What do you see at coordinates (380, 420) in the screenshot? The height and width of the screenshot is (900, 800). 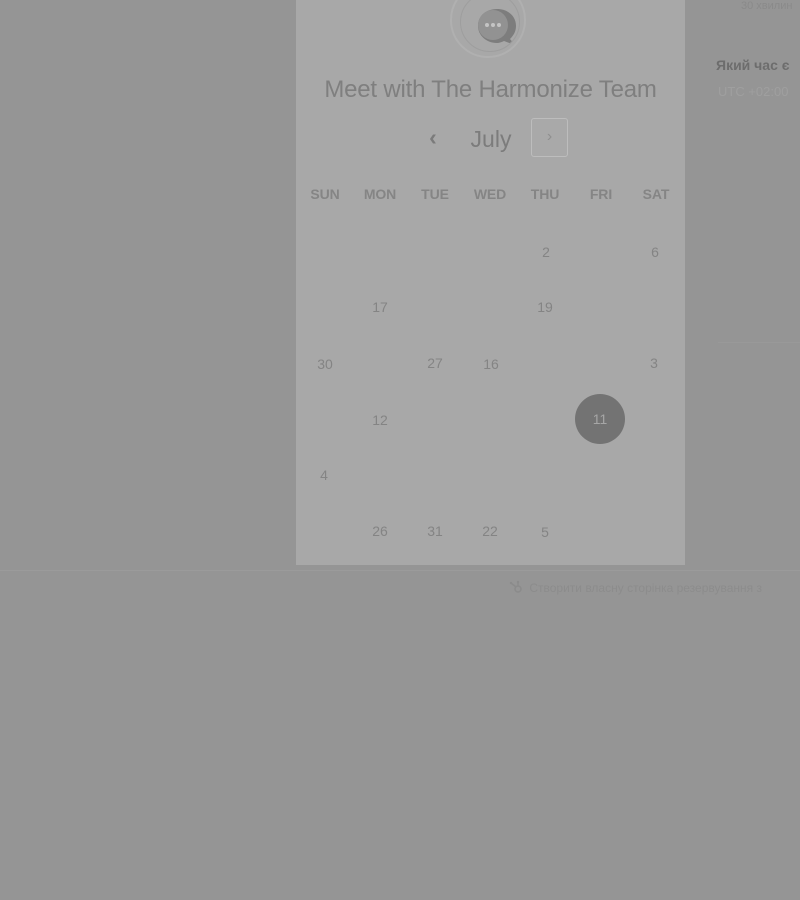 I see `calendar-day: 12` at bounding box center [380, 420].